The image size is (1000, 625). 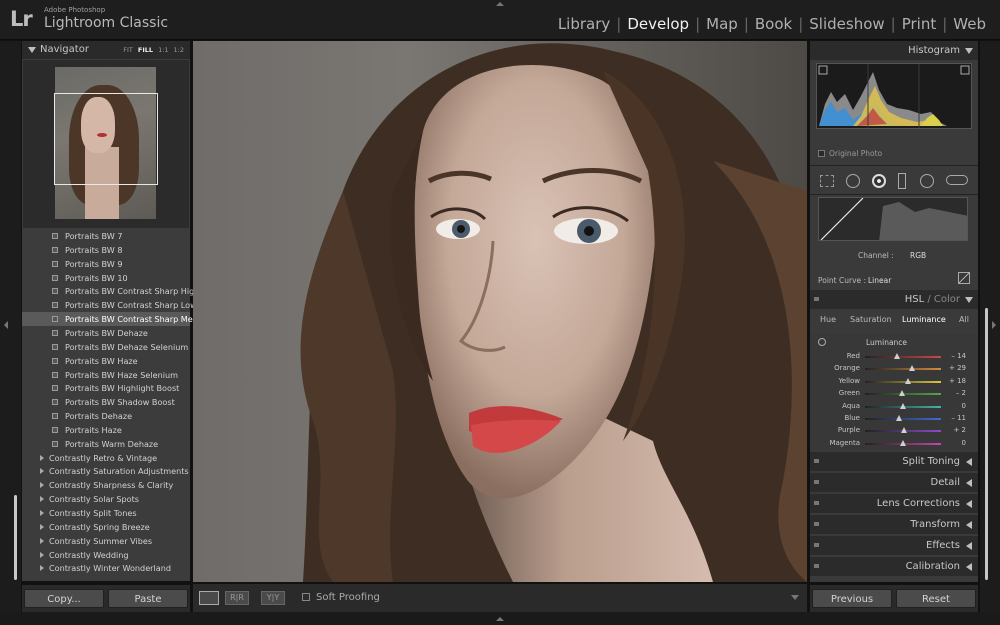 I want to click on spot-removal-icon, so click(x=853, y=181).